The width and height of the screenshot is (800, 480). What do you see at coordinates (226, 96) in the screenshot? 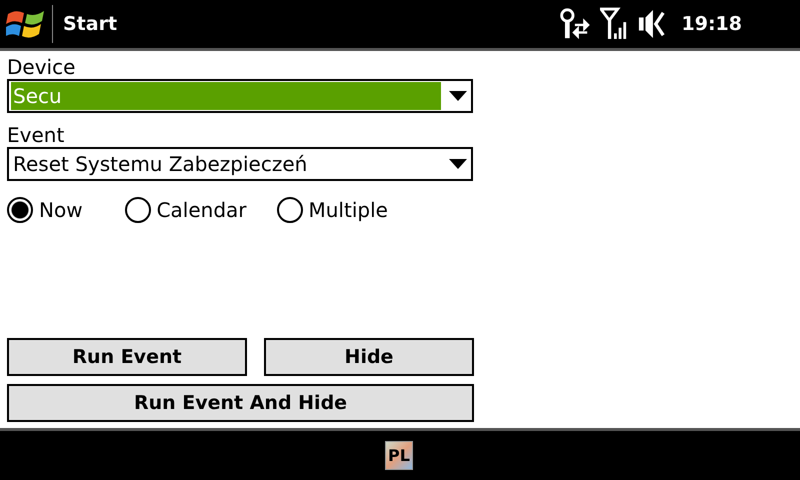
I see `dropdown-value: Secu` at bounding box center [226, 96].